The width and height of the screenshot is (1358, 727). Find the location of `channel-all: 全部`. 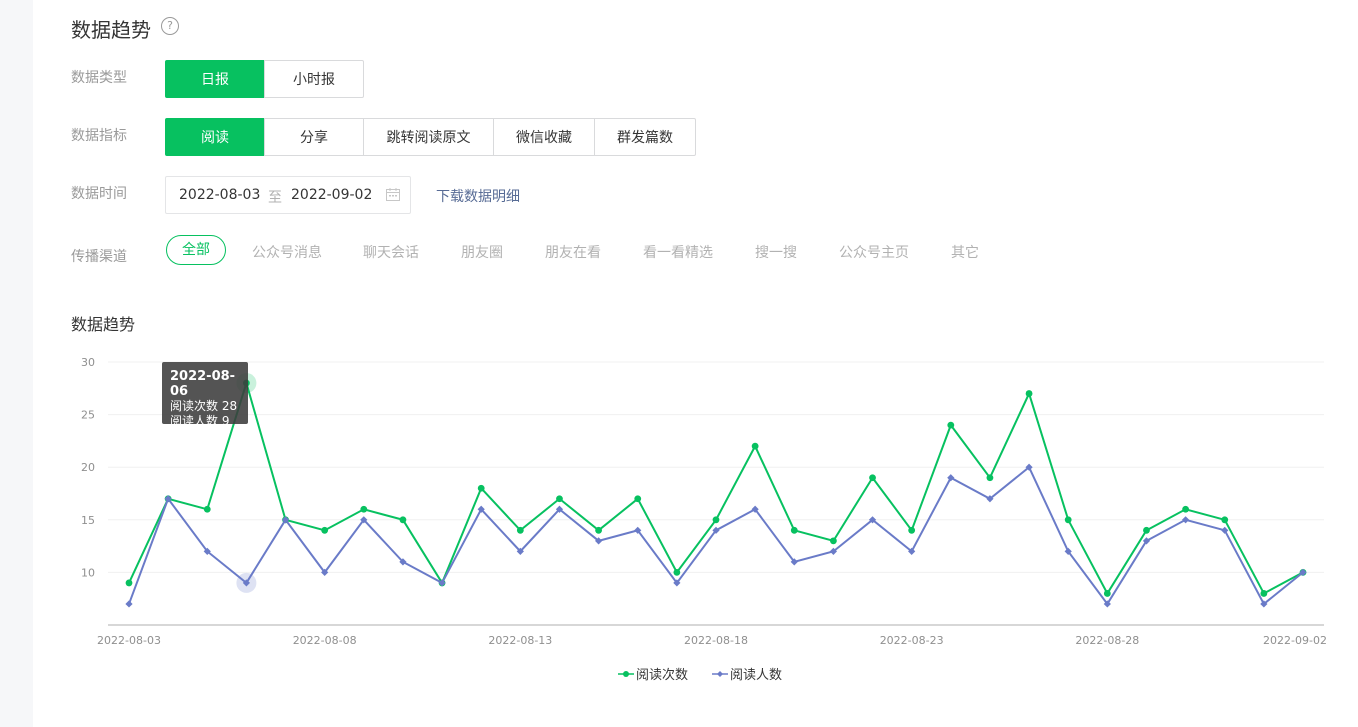

channel-all: 全部 is located at coordinates (196, 250).